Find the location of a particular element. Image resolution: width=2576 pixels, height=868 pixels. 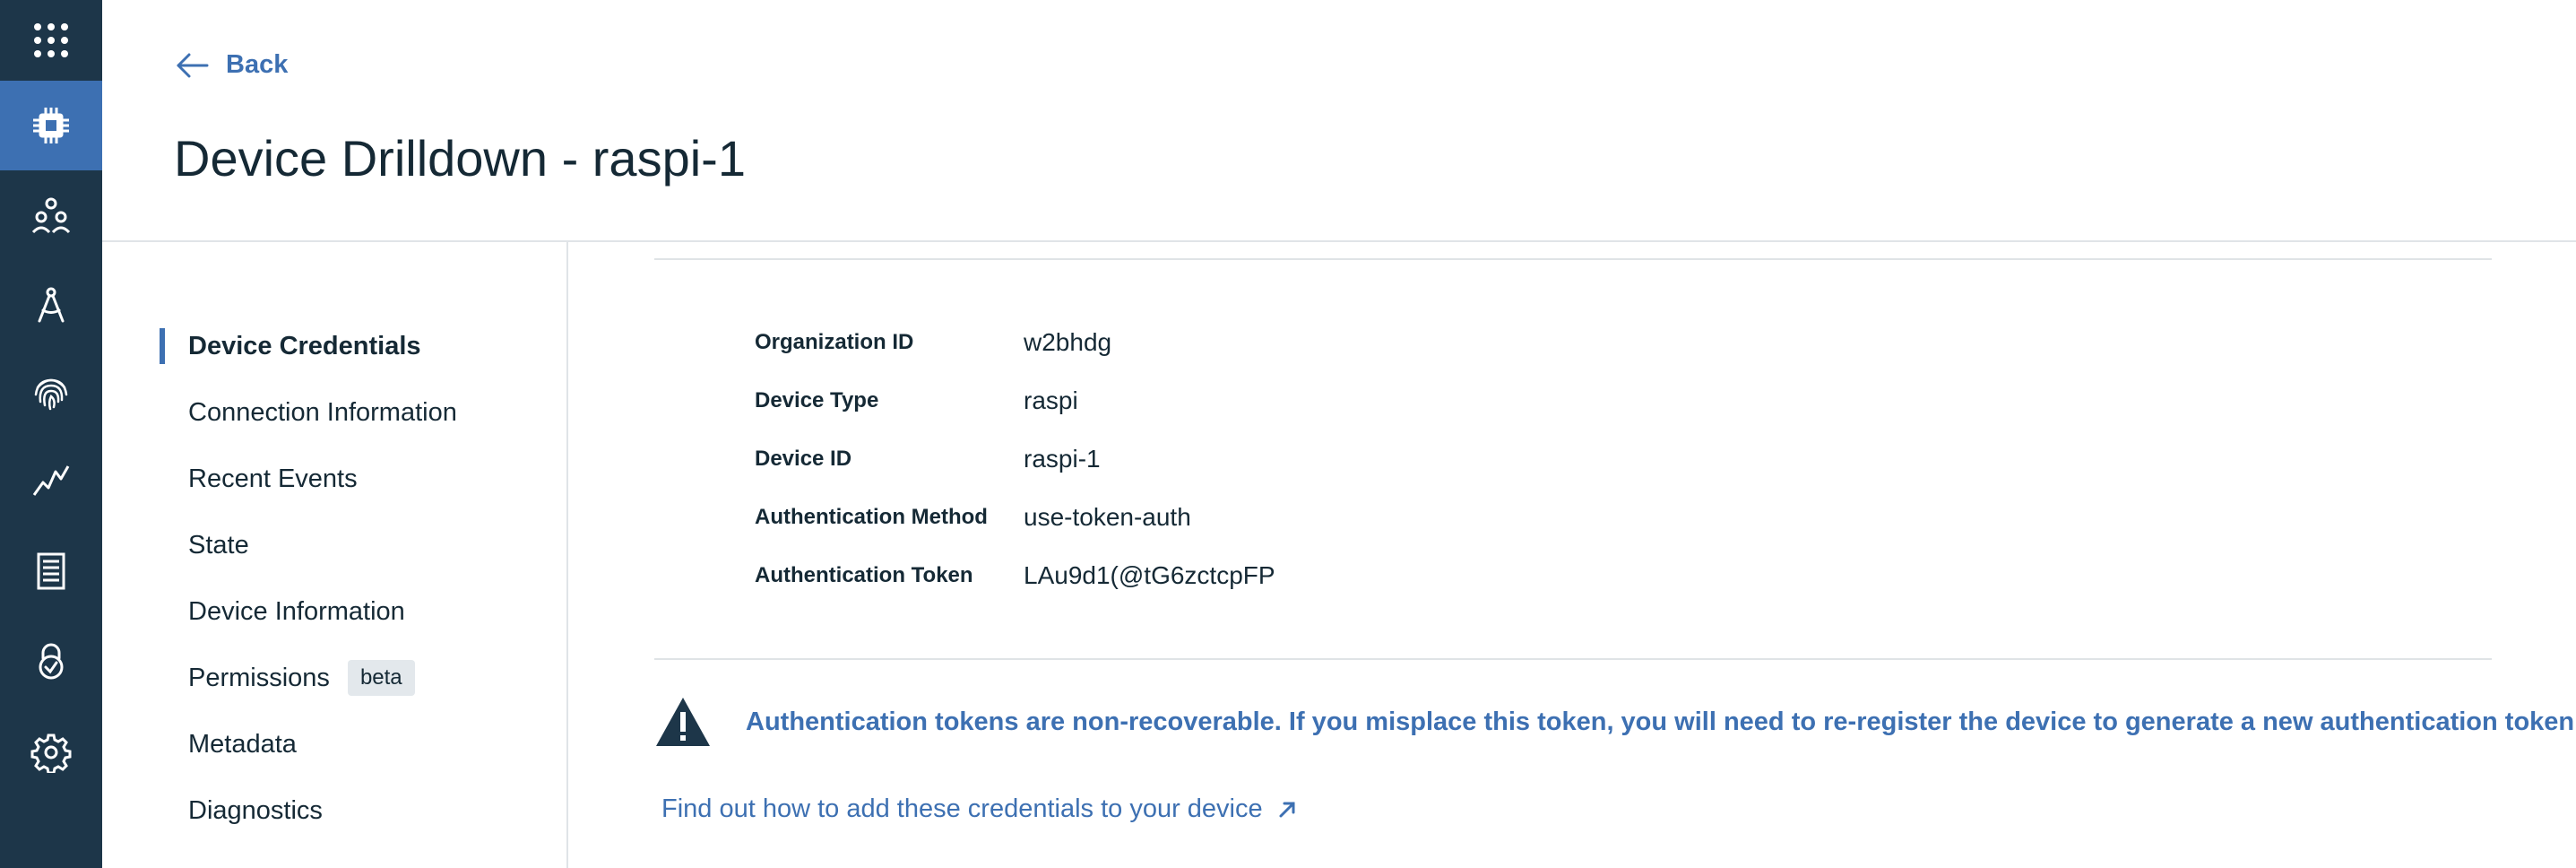

nav-item-connection-information: Connection Information is located at coordinates (308, 413).